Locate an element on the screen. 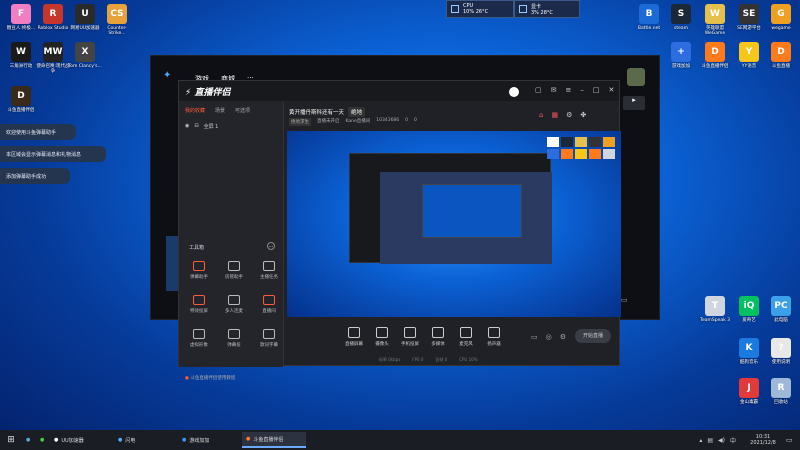  launcher-side-button: ▸ is located at coordinates (634, 103).